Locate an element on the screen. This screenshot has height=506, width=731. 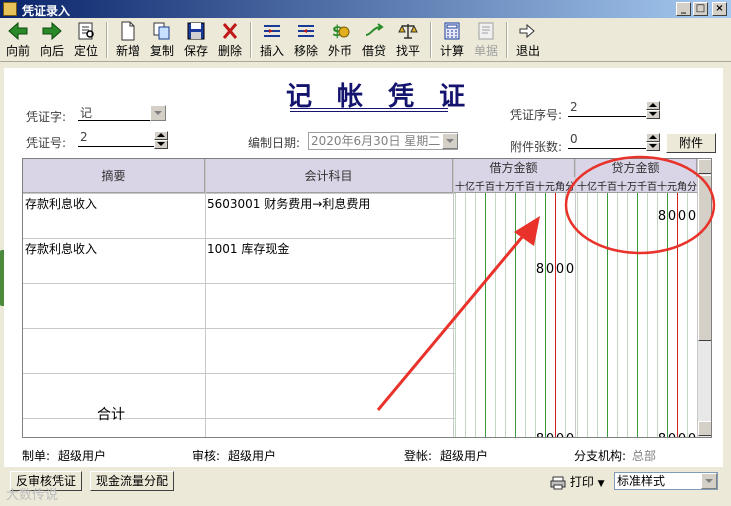
digit-header: 元 is located at coordinates (550, 187).